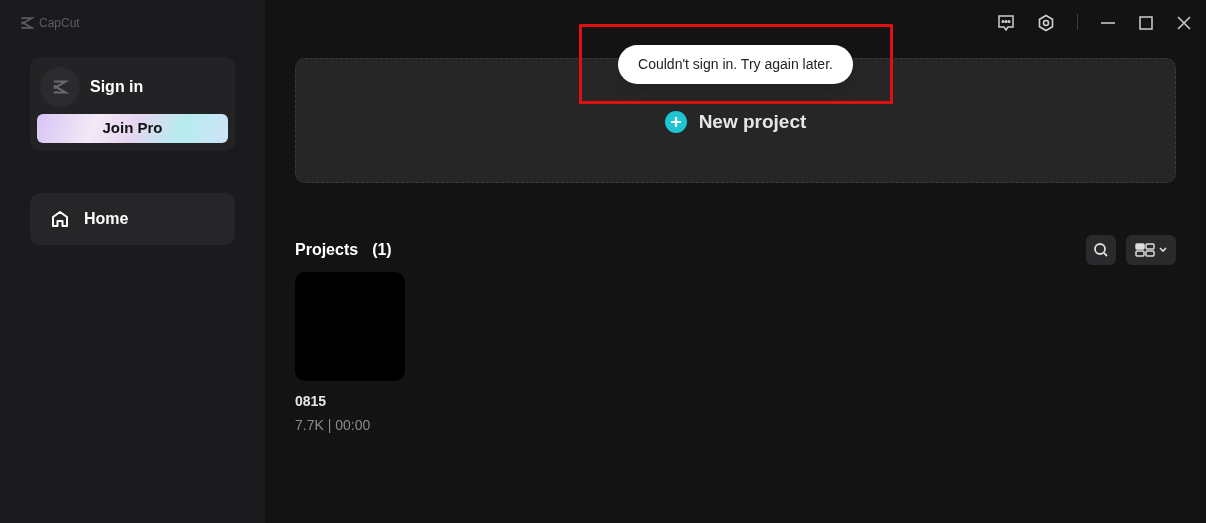 The height and width of the screenshot is (523, 1206). Describe the element at coordinates (1184, 23) in the screenshot. I see `close-icon` at that location.